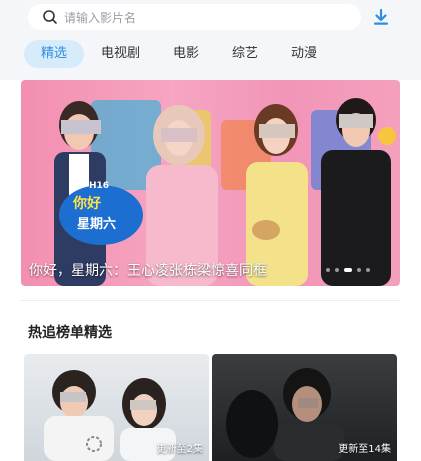  What do you see at coordinates (70, 333) in the screenshot?
I see `section-title: 热追榜单精选` at bounding box center [70, 333].